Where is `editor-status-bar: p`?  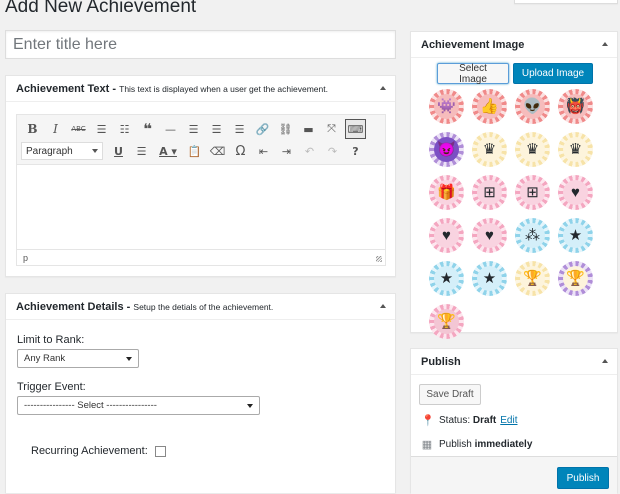
editor-status-bar: p is located at coordinates (201, 257).